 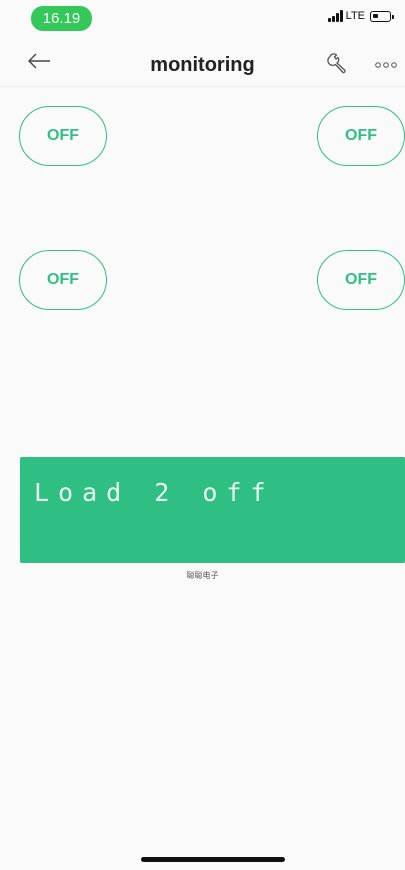 What do you see at coordinates (63, 136) in the screenshot?
I see `toggle-button-1: OFF` at bounding box center [63, 136].